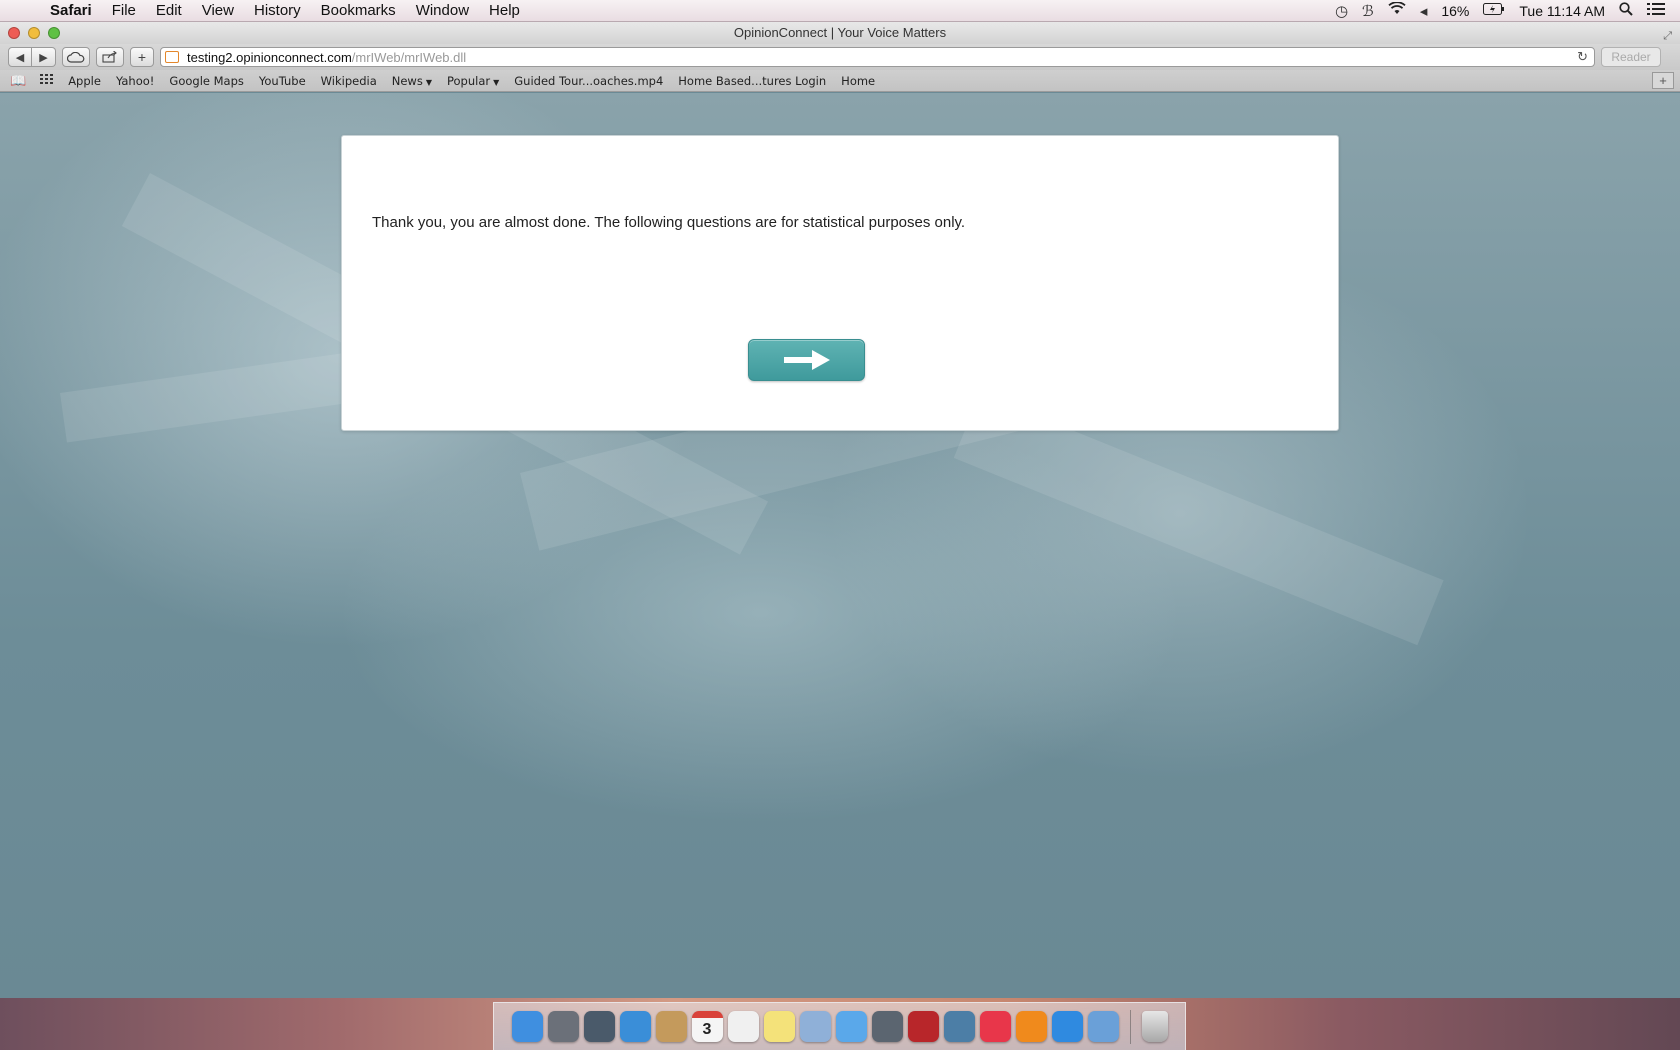 The height and width of the screenshot is (1050, 1680). Describe the element at coordinates (1562, 11) in the screenshot. I see `clock: Tue 11:14 AM` at that location.